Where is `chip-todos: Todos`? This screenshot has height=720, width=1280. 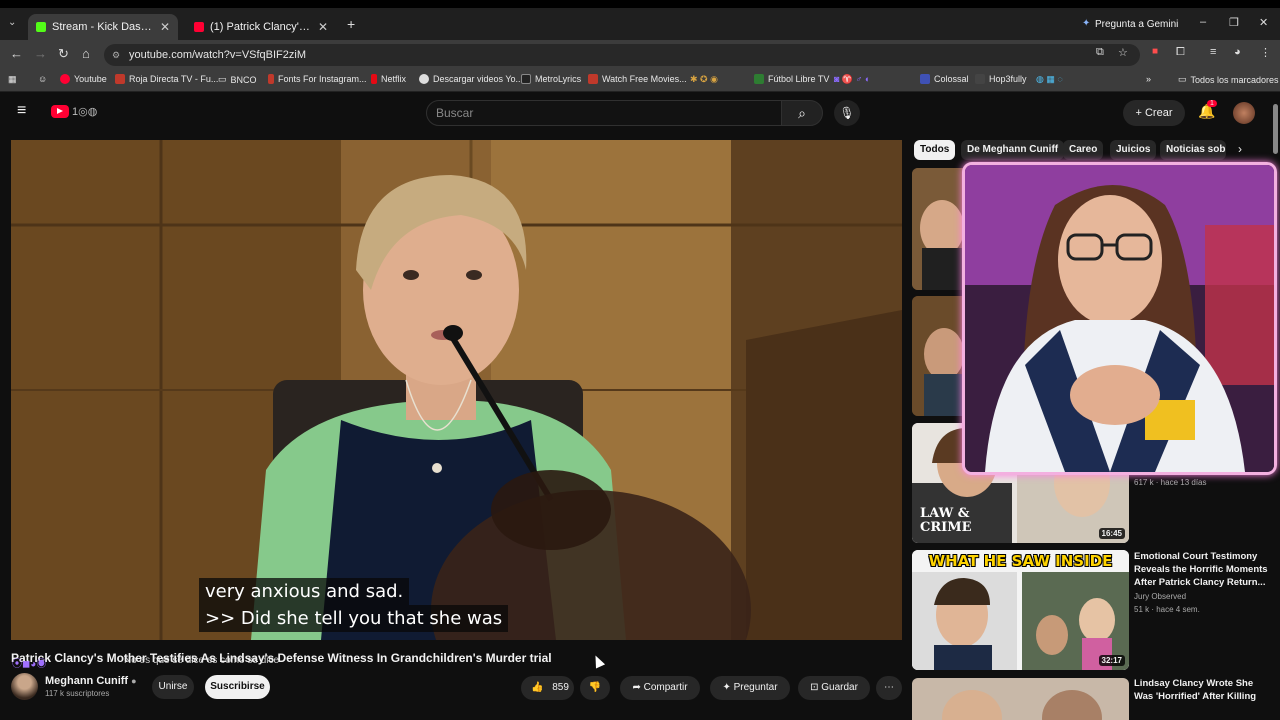 chip-todos: Todos is located at coordinates (935, 150).